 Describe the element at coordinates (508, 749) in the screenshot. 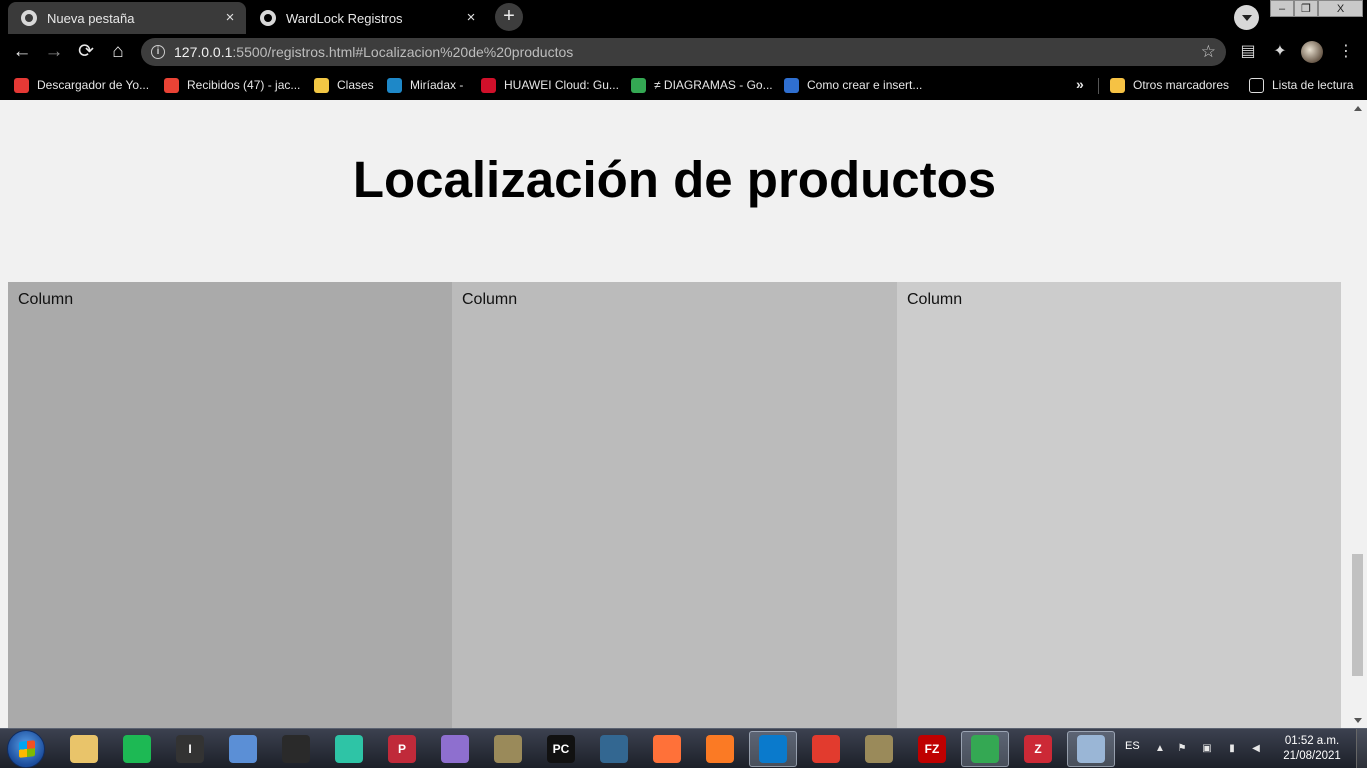

I see `taskbar-app-scanner` at that location.